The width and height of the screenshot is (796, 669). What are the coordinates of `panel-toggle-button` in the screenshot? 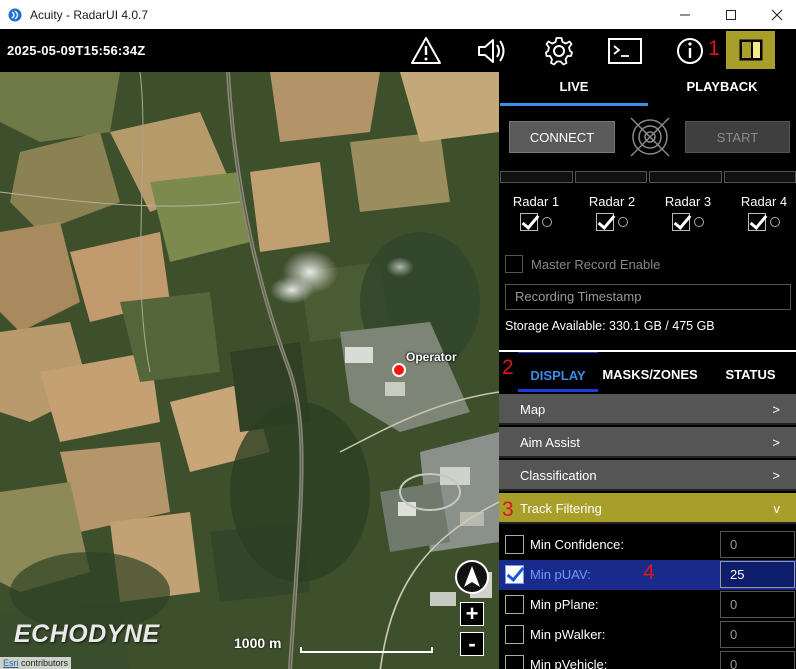 It's located at (750, 50).